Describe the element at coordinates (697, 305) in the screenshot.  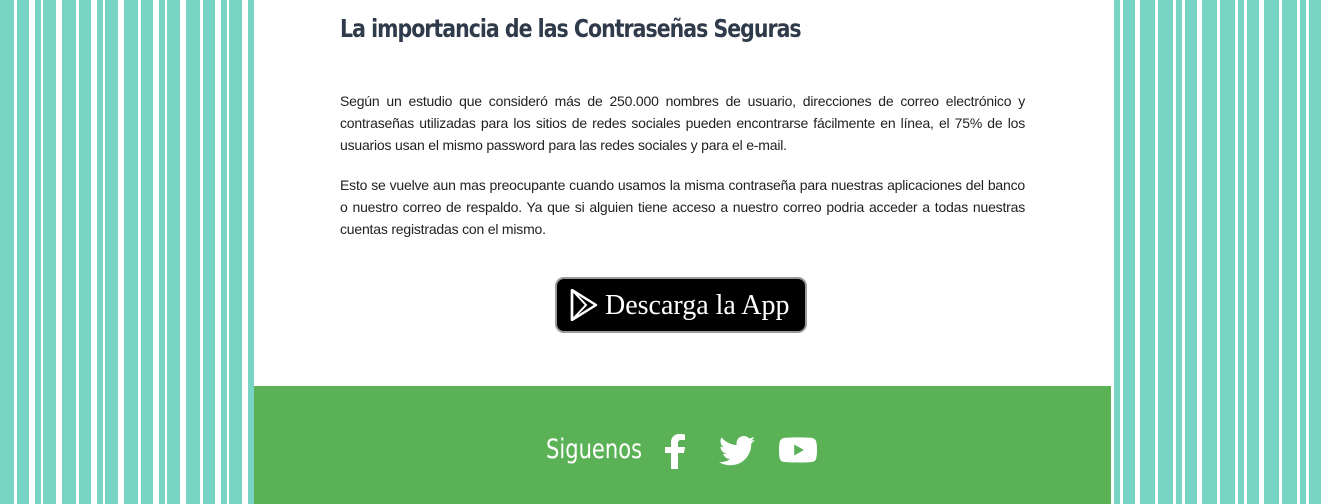
I see `download-app-label: Descarga la App` at that location.